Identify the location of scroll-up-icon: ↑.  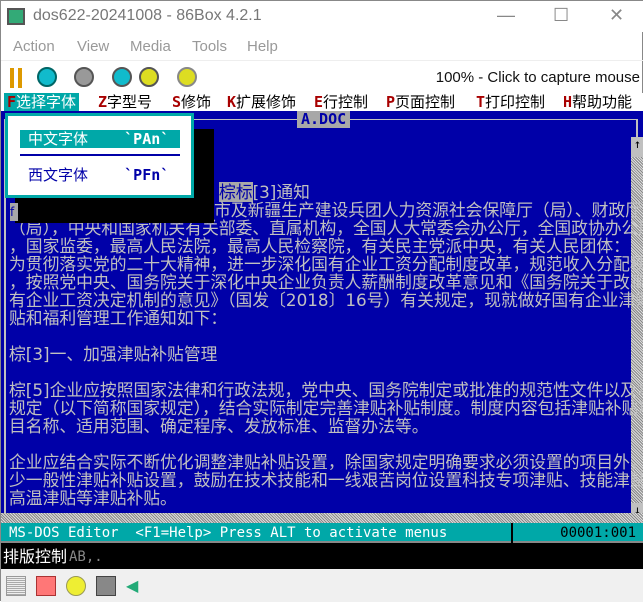
(637, 147).